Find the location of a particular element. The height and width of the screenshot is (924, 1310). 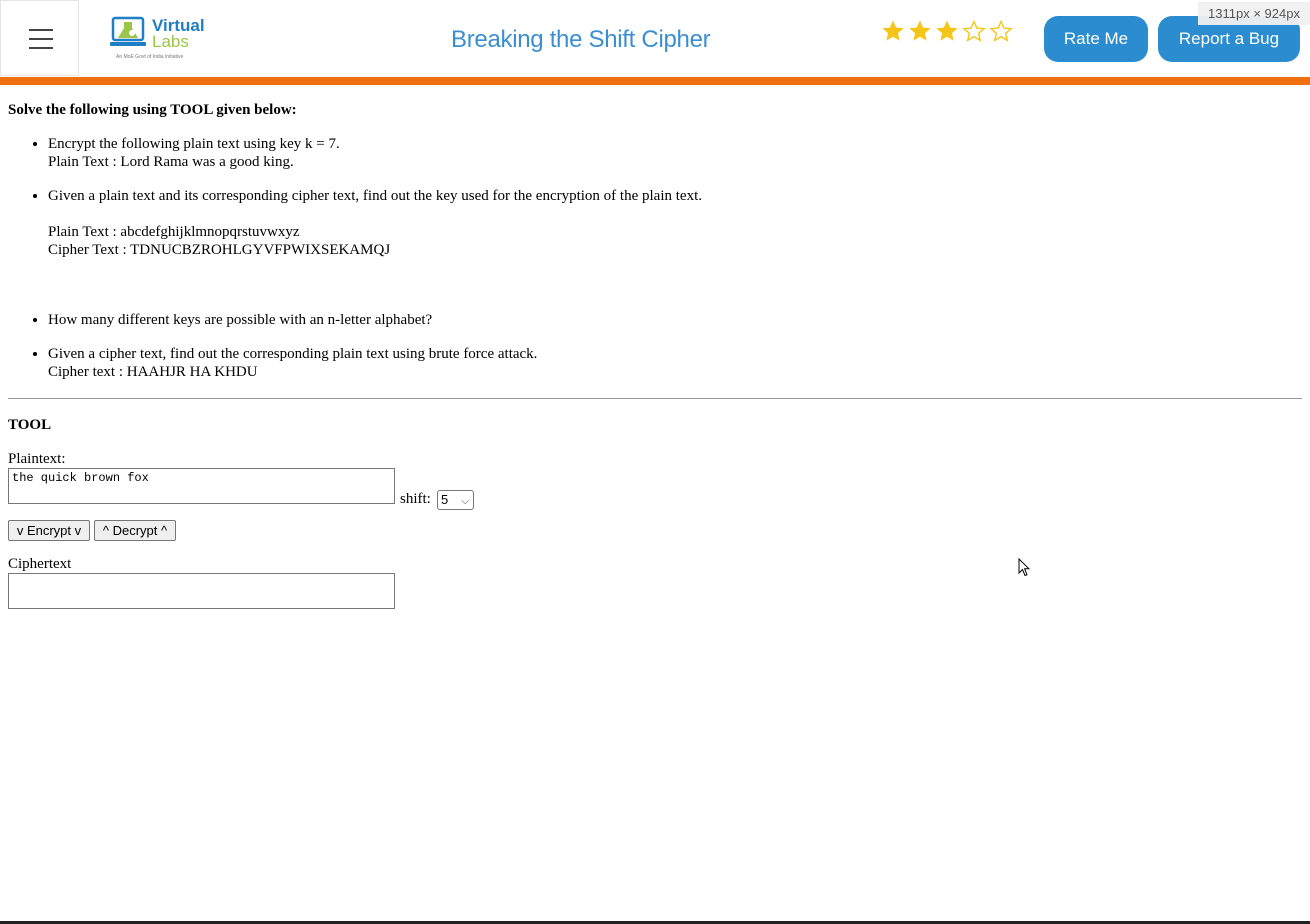

mouse-cursor-icon is located at coordinates (1024, 567).